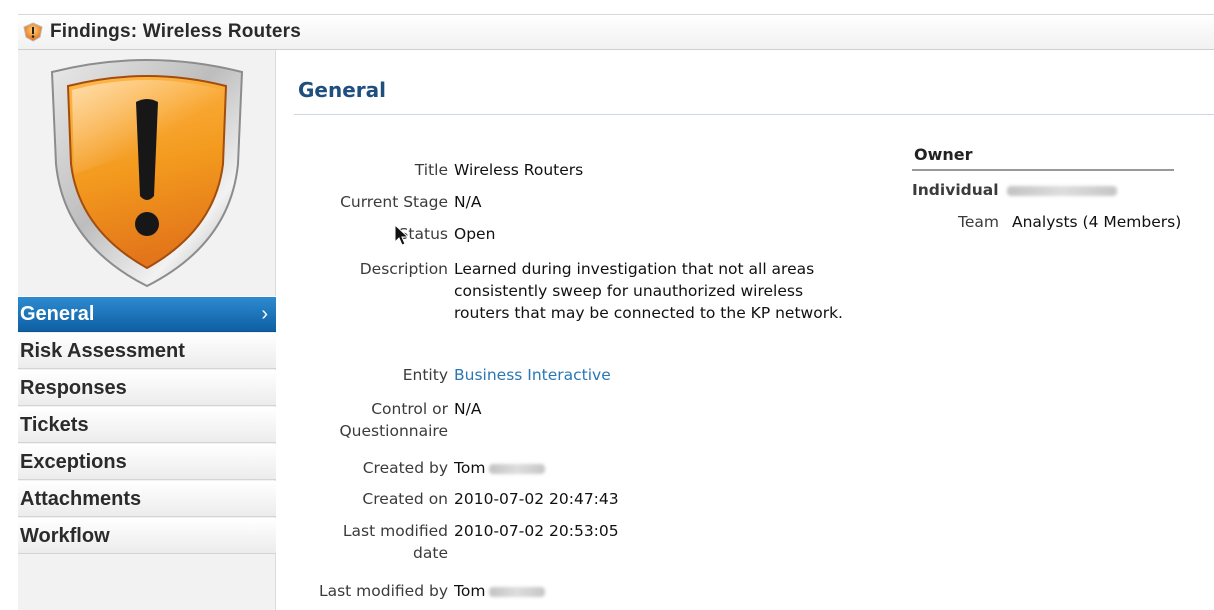  Describe the element at coordinates (394, 202) in the screenshot. I see `current-stage-label: Current Stage` at that location.